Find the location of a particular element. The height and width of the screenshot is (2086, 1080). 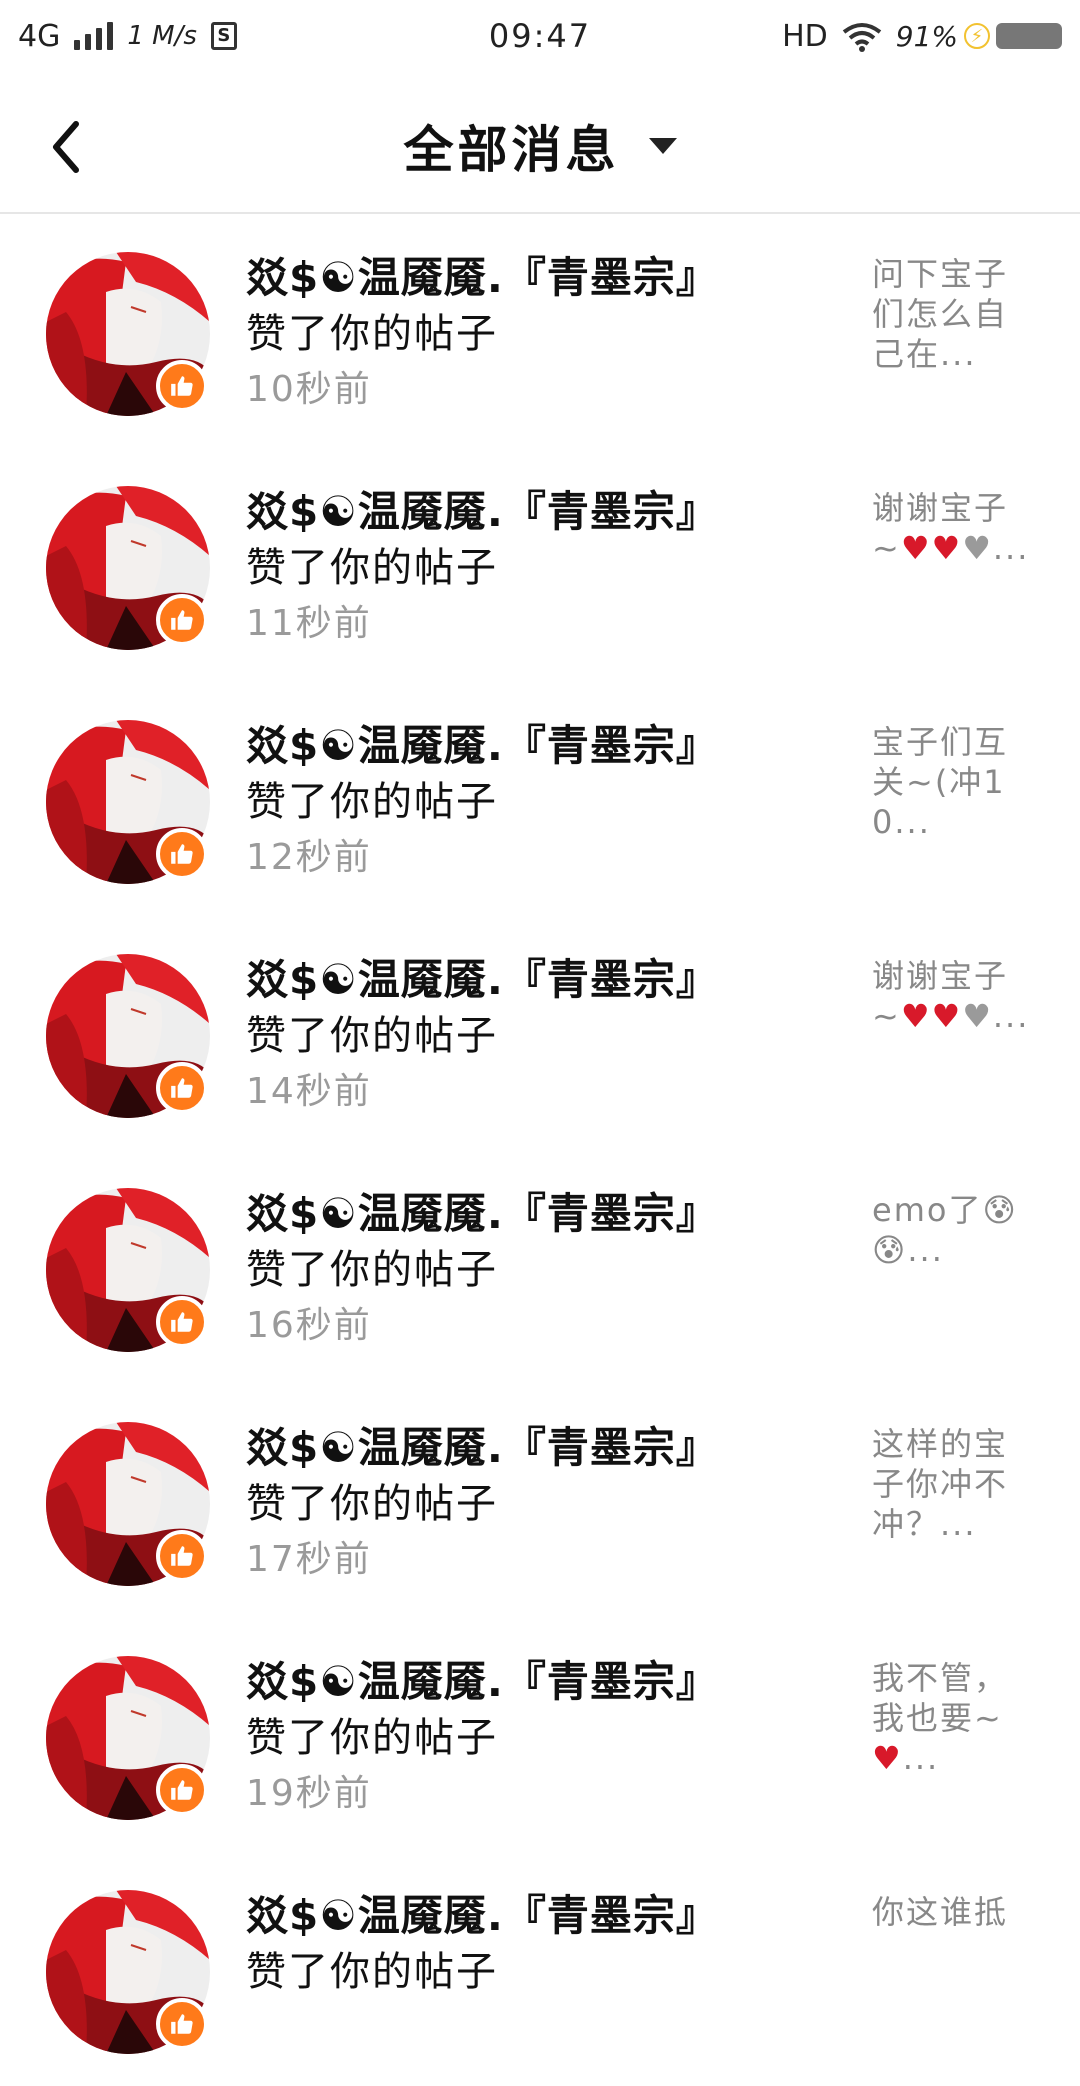

notification-item: 㸚$☯温魇魇.『青墨宗』 赞了你的帖子 你这谁抵 is located at coordinates (540, 1969).